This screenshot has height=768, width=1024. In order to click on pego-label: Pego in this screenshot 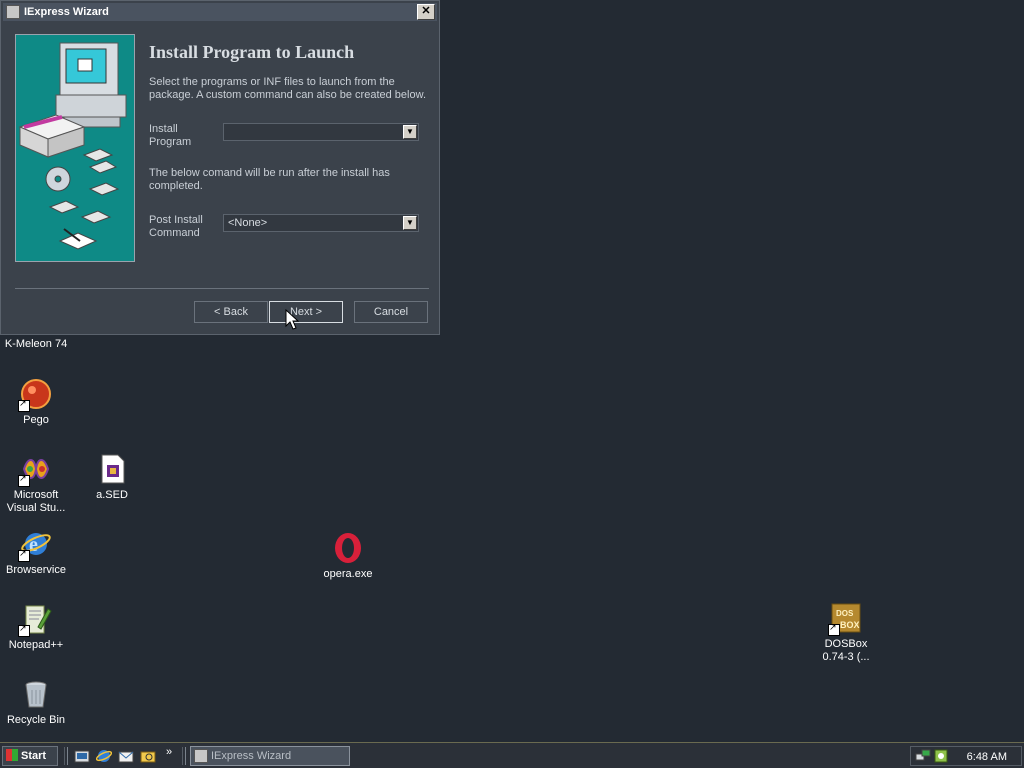, I will do `click(36, 420)`.